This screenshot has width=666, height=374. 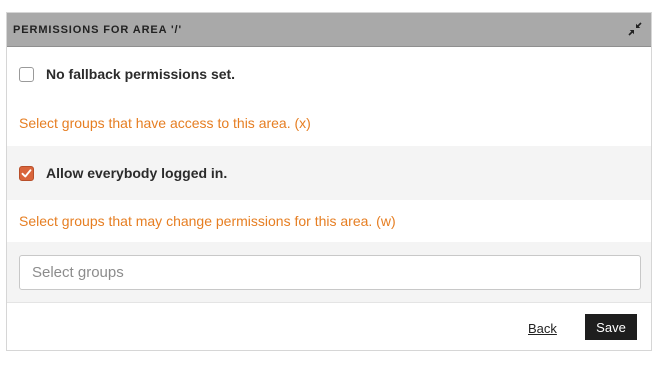 I want to click on save-button: Save, so click(x=611, y=327).